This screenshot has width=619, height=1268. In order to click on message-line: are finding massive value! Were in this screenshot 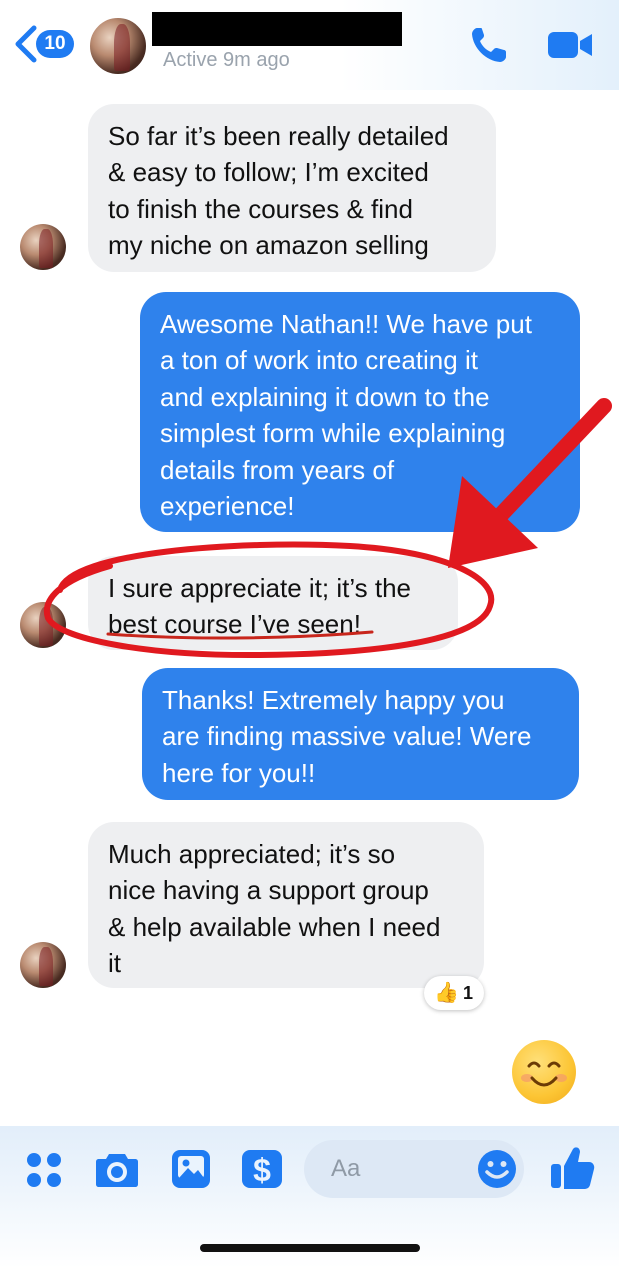, I will do `click(347, 736)`.